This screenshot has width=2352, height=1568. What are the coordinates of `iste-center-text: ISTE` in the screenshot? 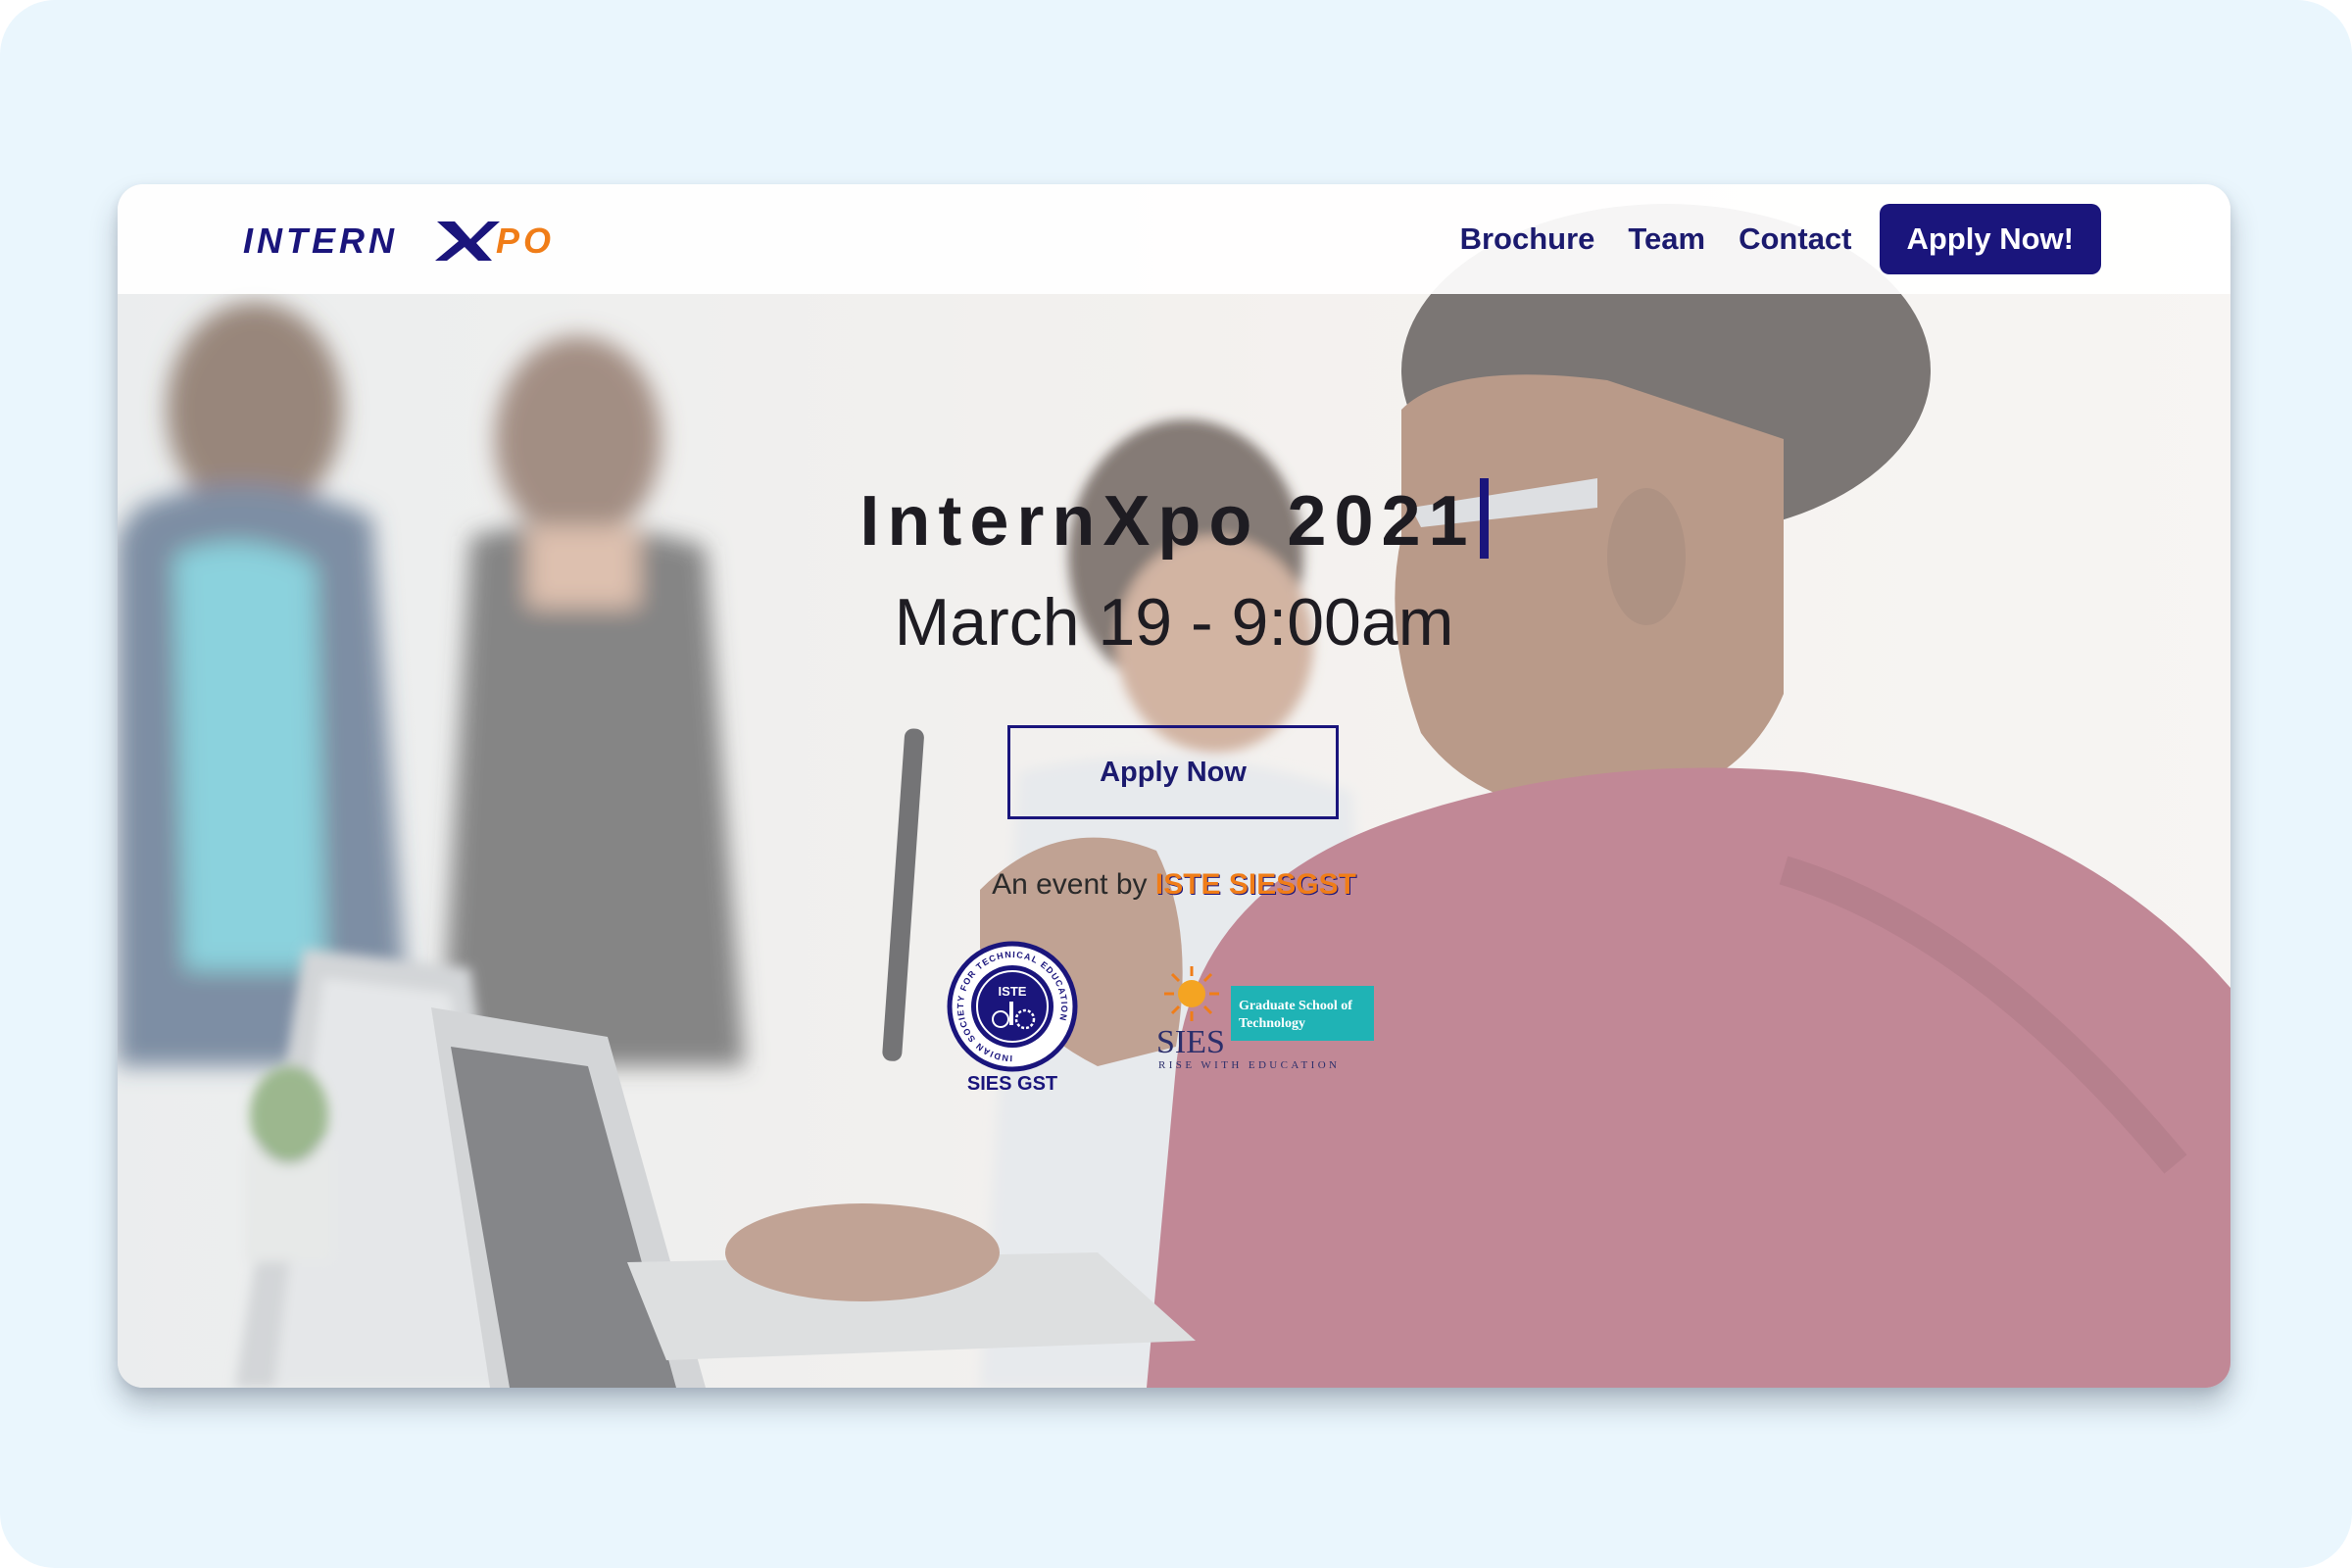 It's located at (1013, 991).